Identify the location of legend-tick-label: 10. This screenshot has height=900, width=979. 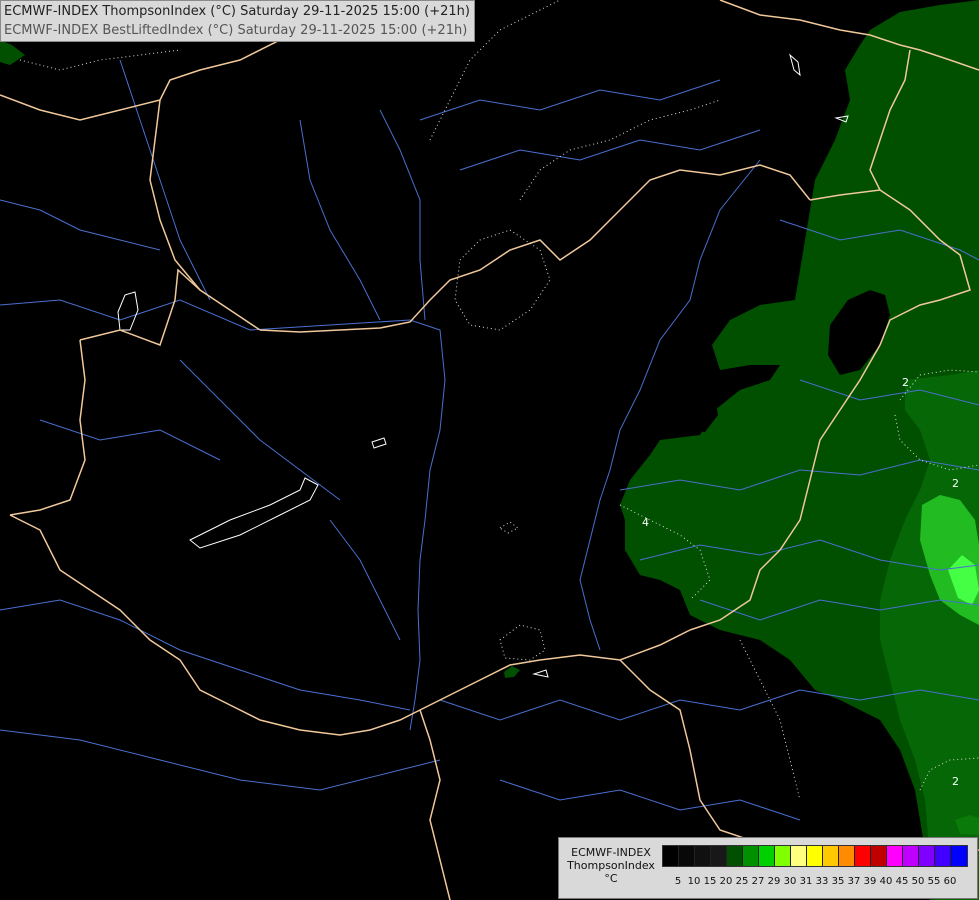
(694, 881).